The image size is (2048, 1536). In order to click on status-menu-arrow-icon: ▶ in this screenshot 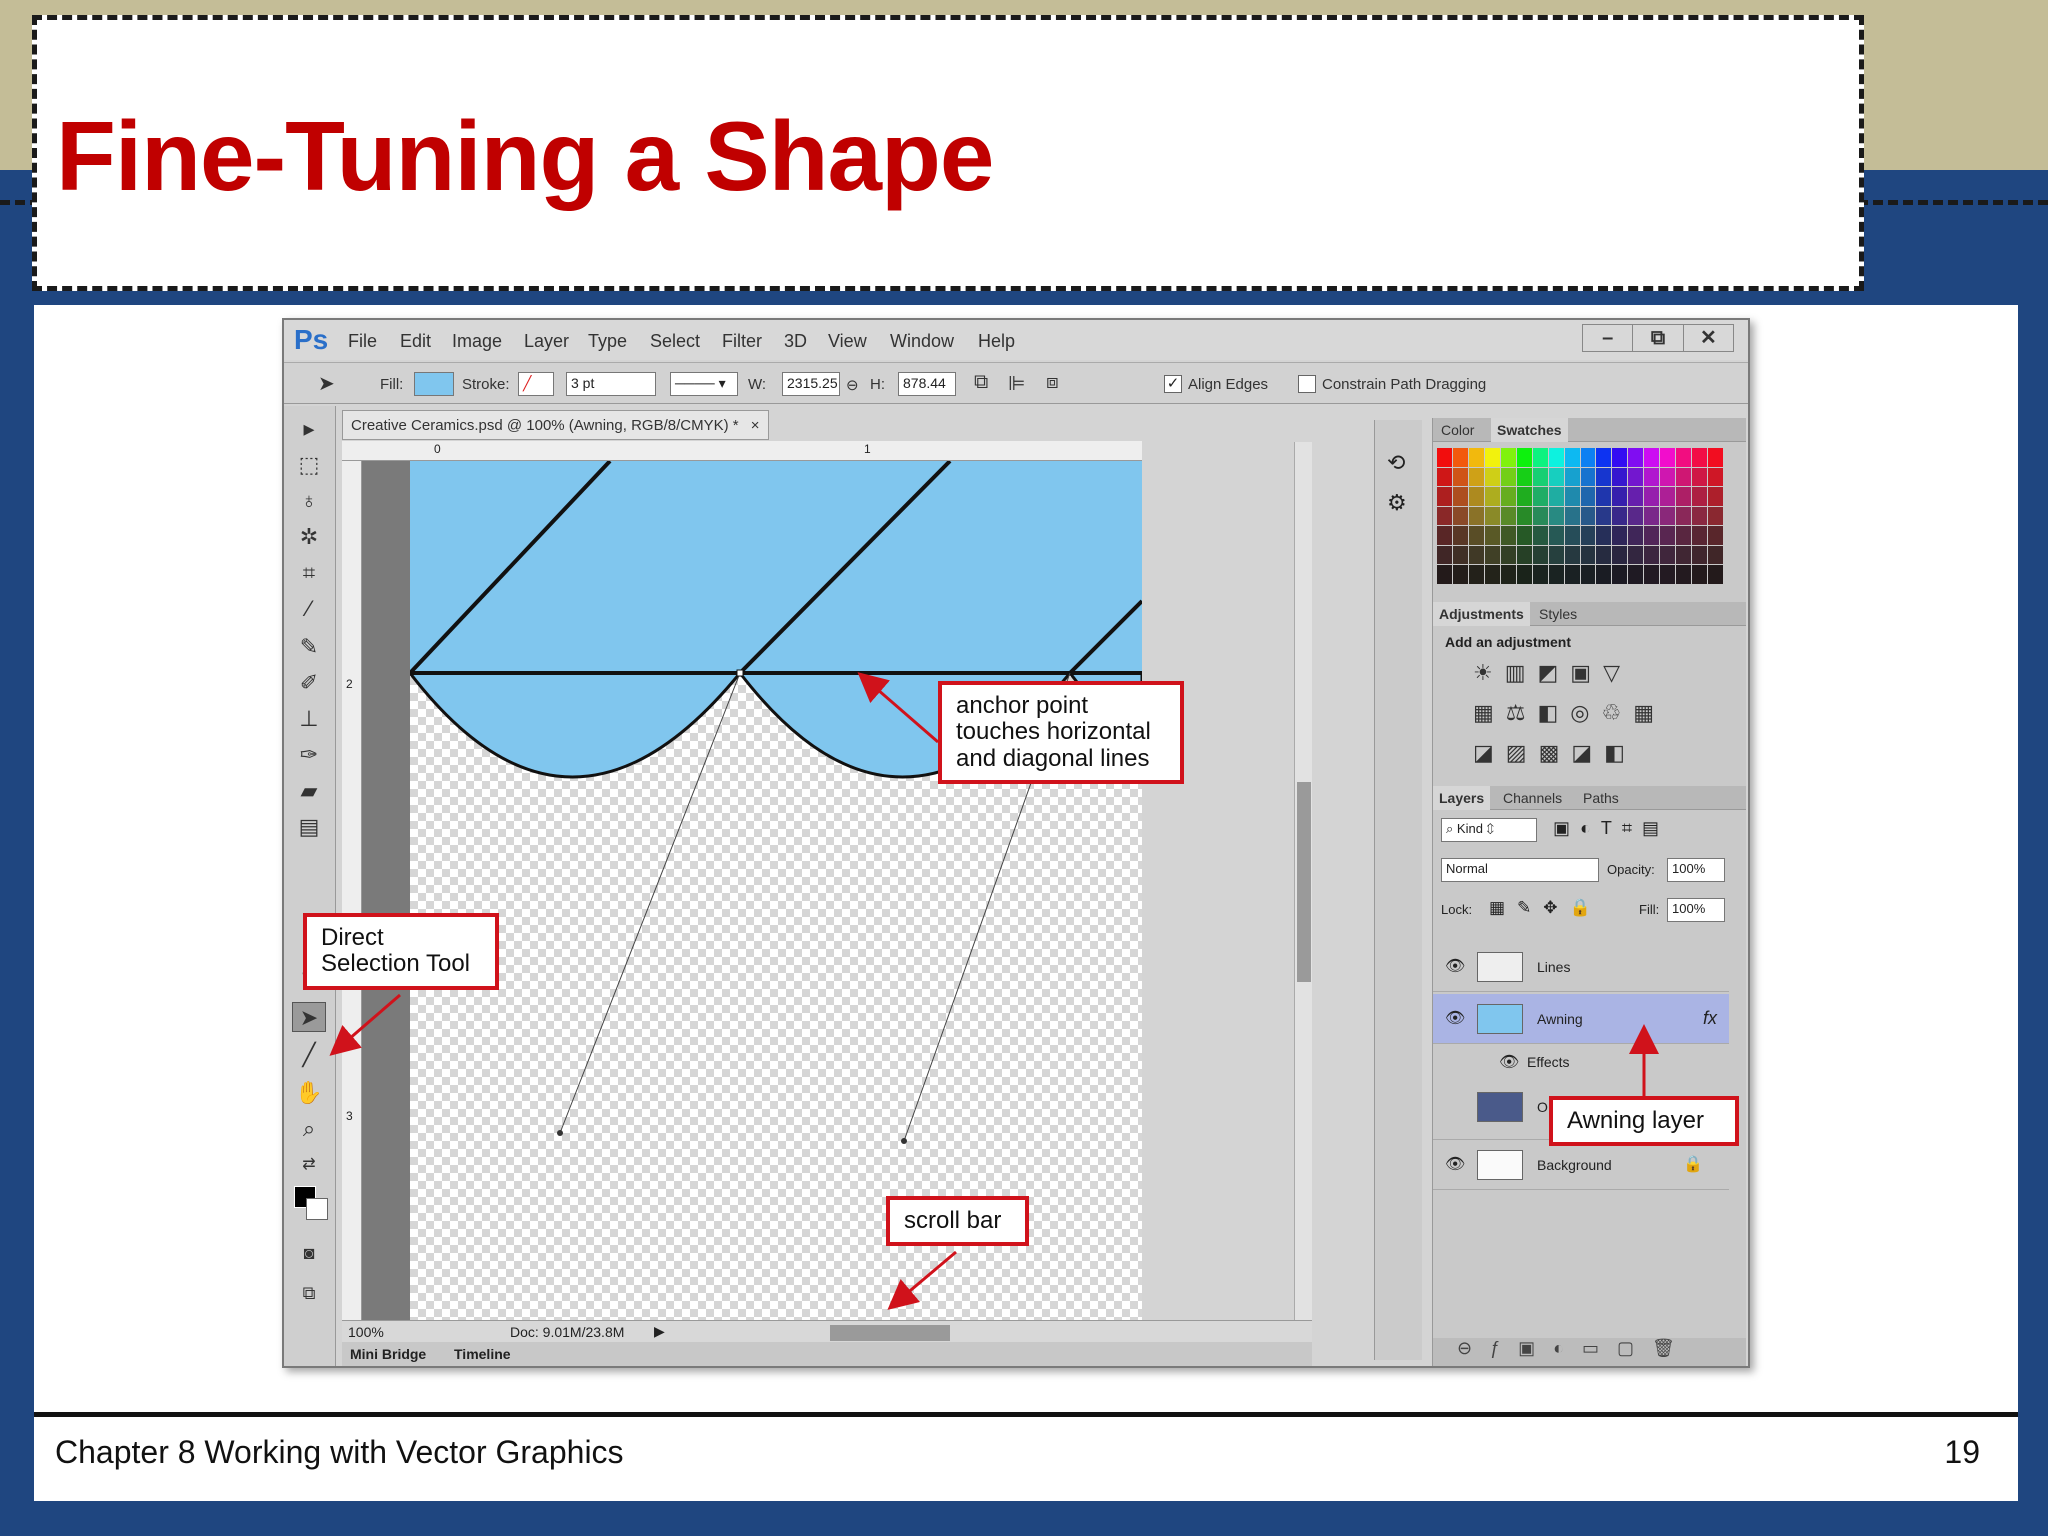, I will do `click(659, 1331)`.